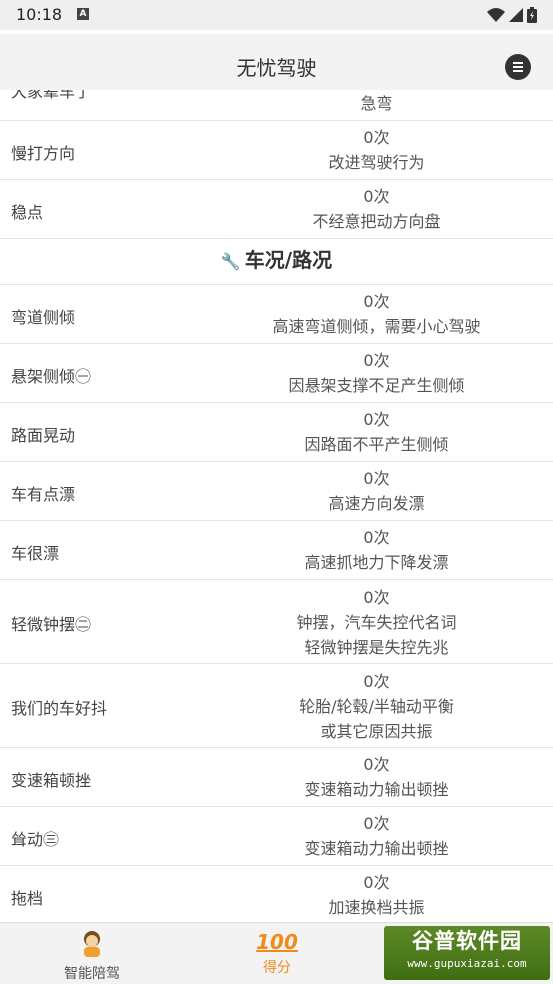  What do you see at coordinates (376, 731) in the screenshot?
I see `item-description: 或其它原因共振` at bounding box center [376, 731].